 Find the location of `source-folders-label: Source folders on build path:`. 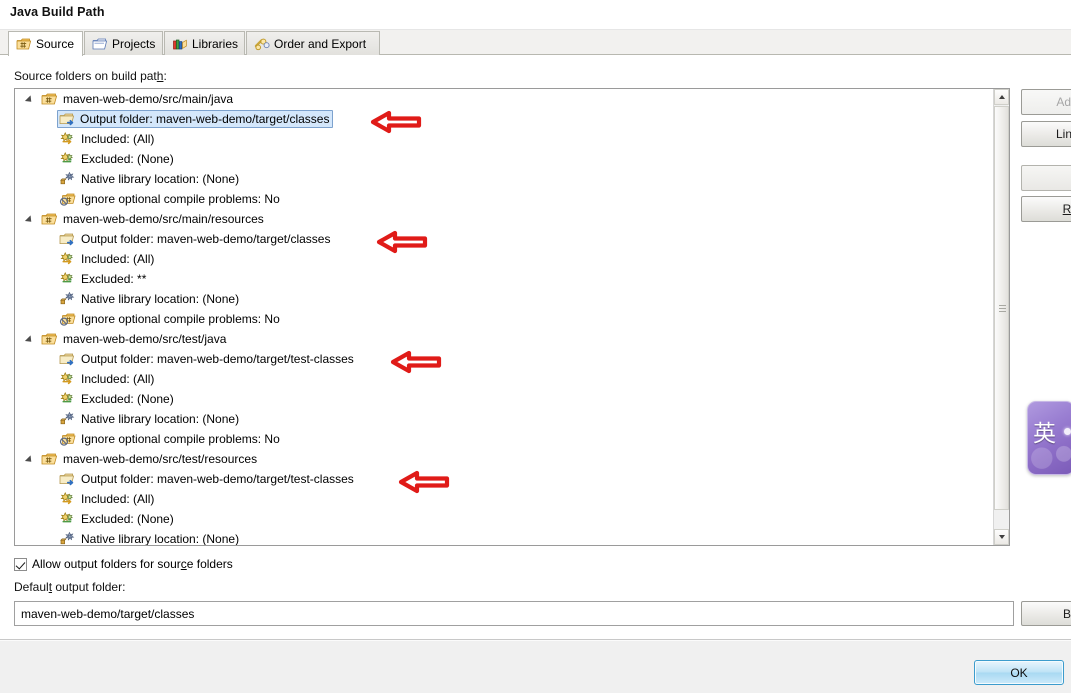

source-folders-label: Source folders on build path: is located at coordinates (90, 76).